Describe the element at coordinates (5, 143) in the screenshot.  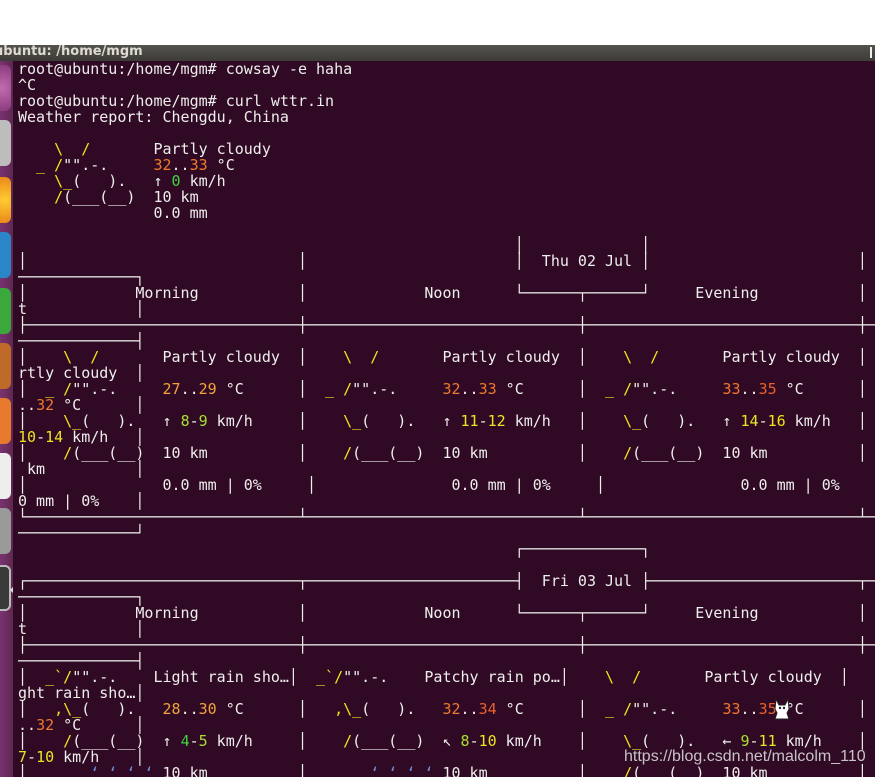
I see `files-icon` at that location.